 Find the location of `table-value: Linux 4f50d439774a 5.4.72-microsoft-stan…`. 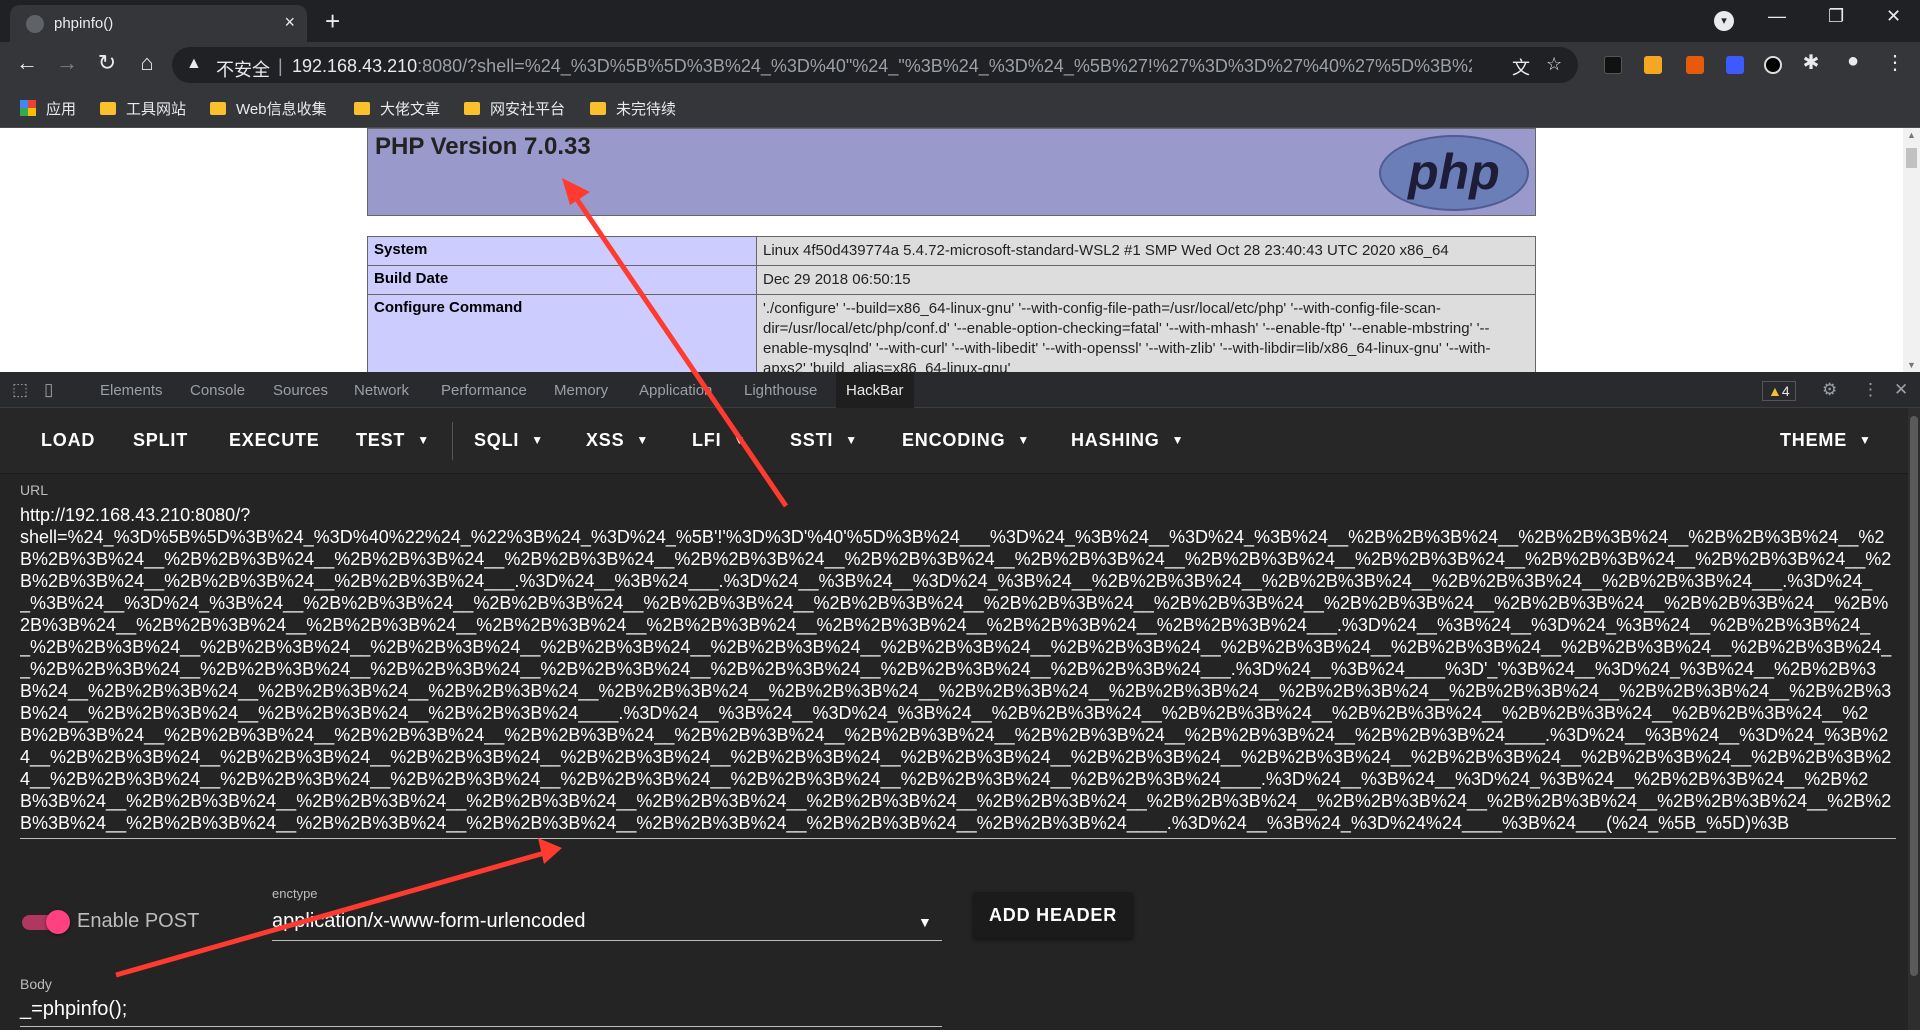

table-value: Linux 4f50d439774a 5.4.72-microsoft-stan… is located at coordinates (1146, 251).